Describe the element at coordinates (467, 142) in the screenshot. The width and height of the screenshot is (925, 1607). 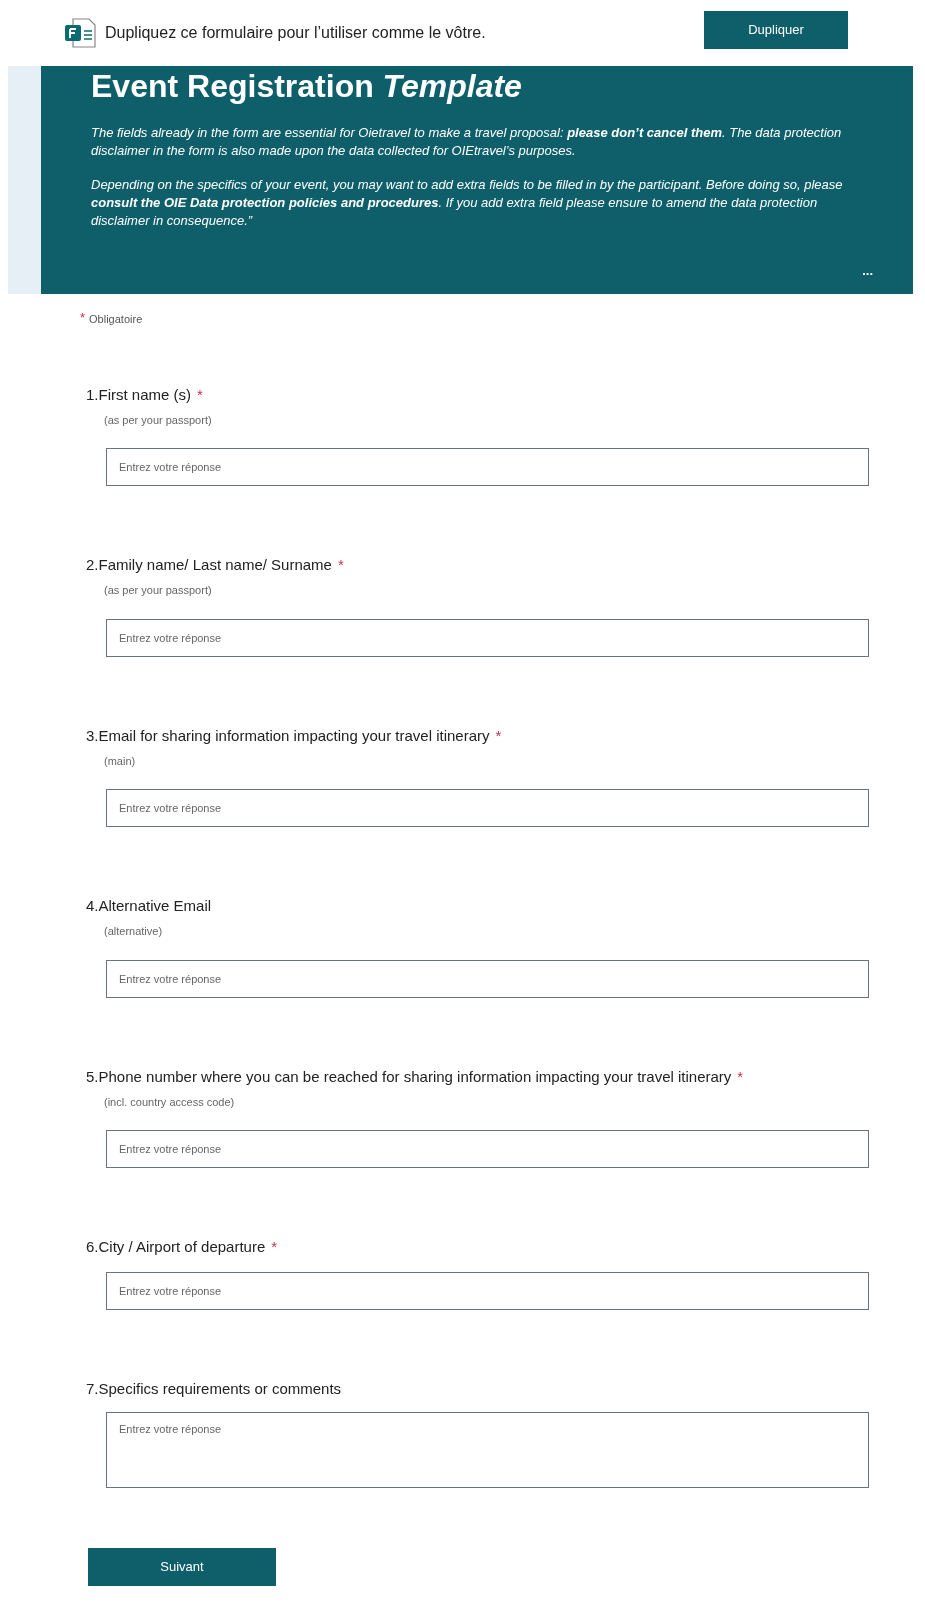
I see `header-paragraph: The fields already in the form are essential for Oietravel to make a travel proposal: please don’t cancel them. The data protection disclaimer in the form is also made upon the data collected for OIEtravel’s purposes.` at that location.